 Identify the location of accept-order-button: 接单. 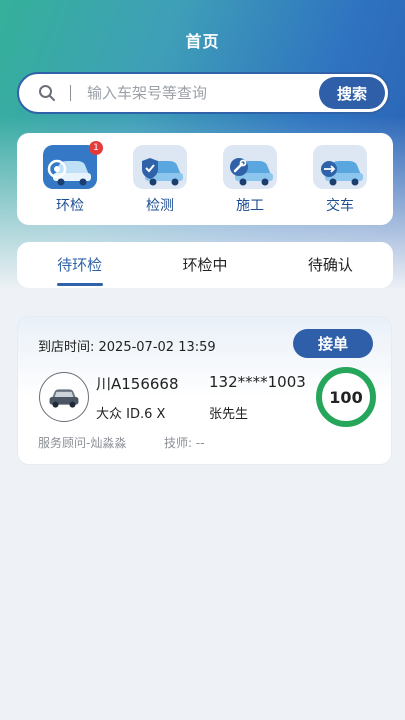
(333, 343).